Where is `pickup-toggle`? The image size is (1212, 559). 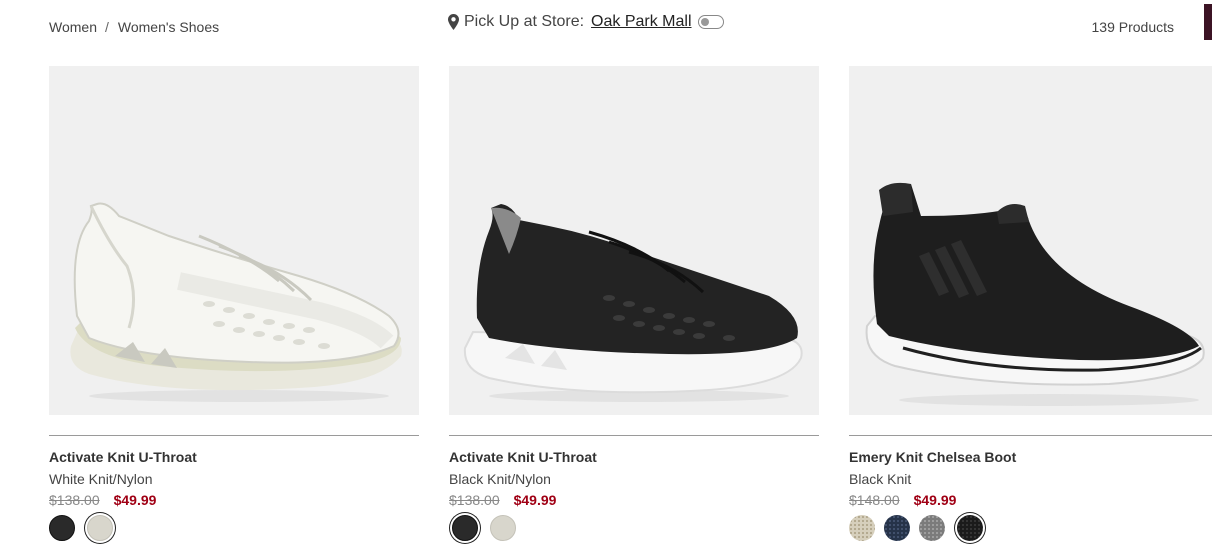 pickup-toggle is located at coordinates (710, 22).